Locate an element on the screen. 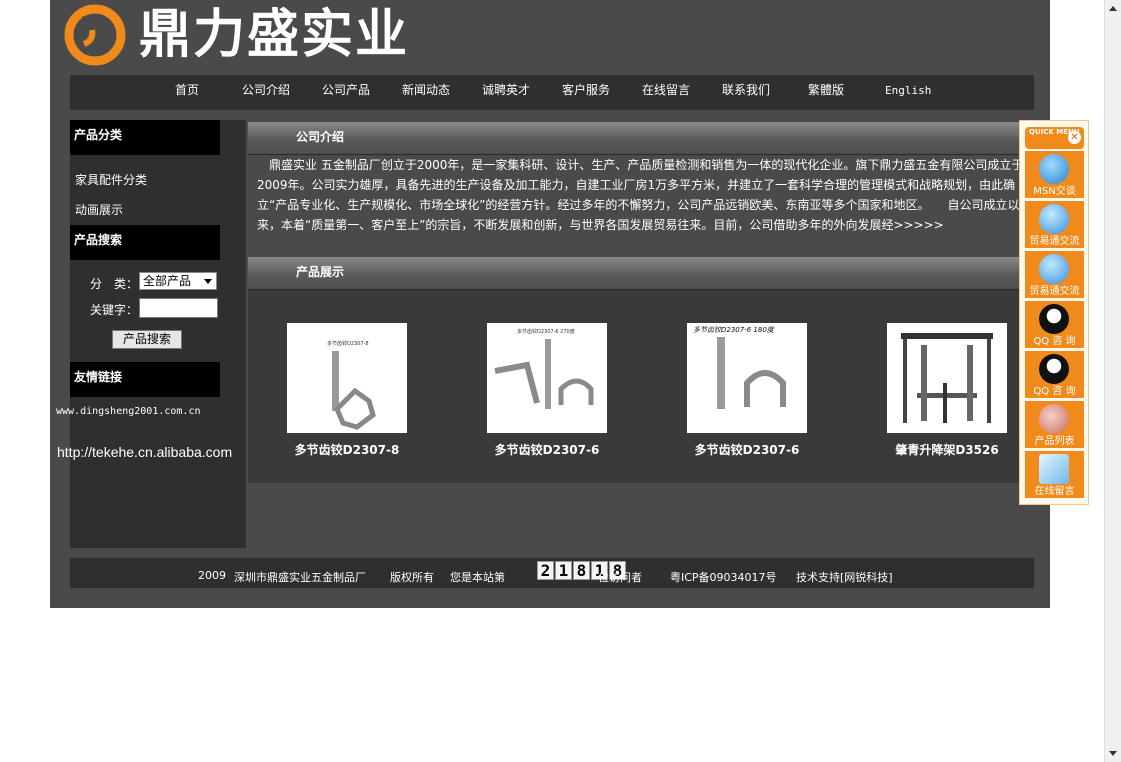 The width and height of the screenshot is (1121, 762). scroll-up-icon is located at coordinates (1113, 8).